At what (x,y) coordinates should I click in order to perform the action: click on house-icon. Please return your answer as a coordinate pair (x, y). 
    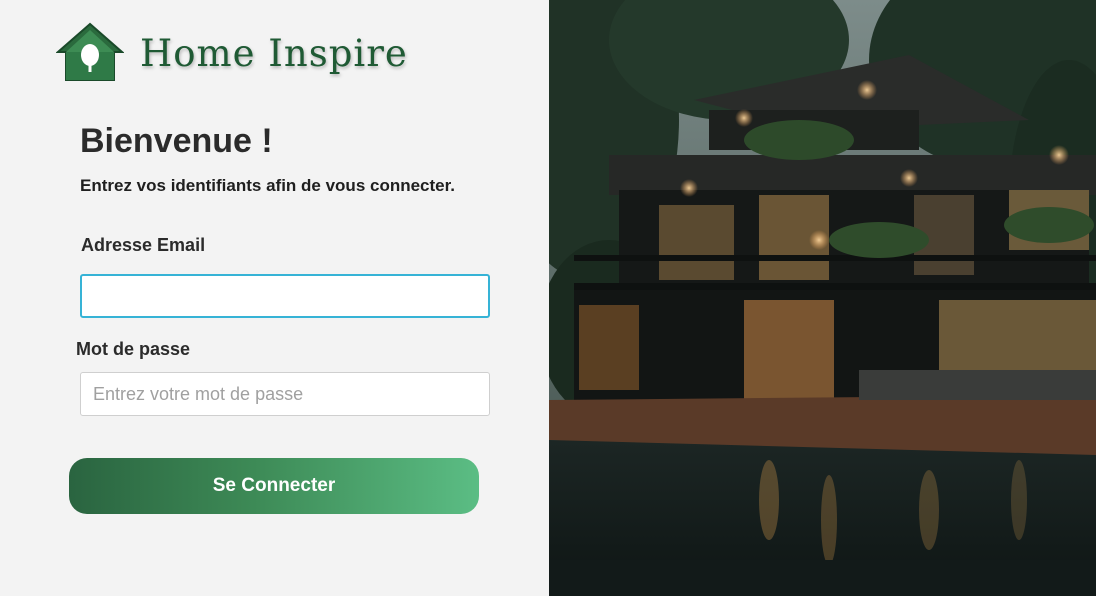
    Looking at the image, I should click on (90, 51).